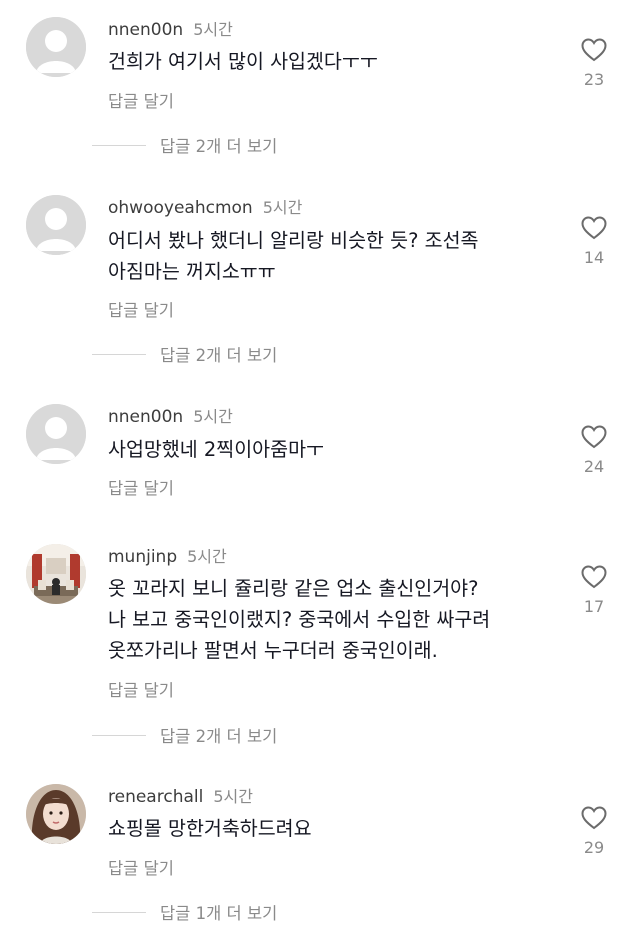 The height and width of the screenshot is (935, 640). Describe the element at coordinates (192, 271) in the screenshot. I see `comment-line: 아짐마는 꺼지소ㅠㅠ` at that location.